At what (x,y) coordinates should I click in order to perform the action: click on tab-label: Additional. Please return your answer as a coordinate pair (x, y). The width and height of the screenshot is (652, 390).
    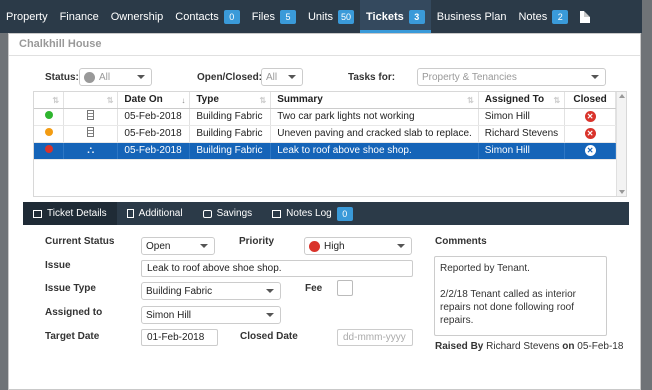
    Looking at the image, I should click on (160, 213).